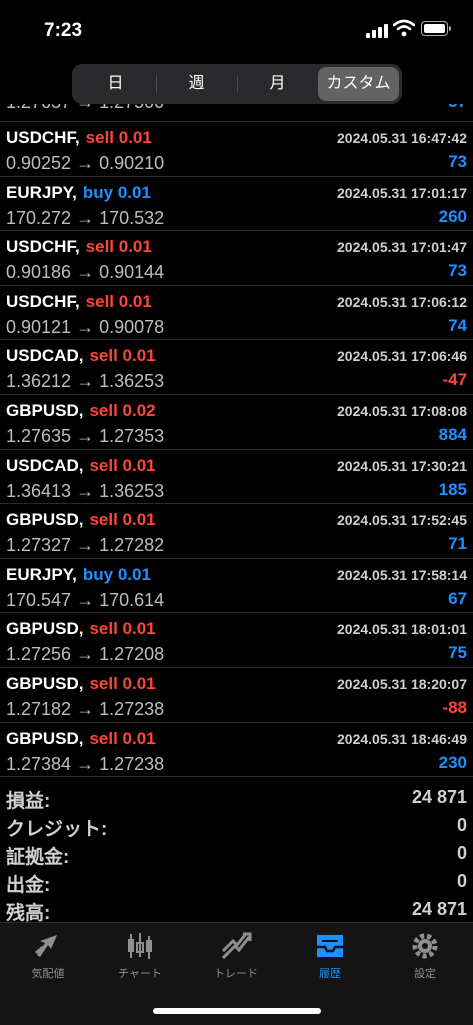 The image size is (473, 1025). Describe the element at coordinates (454, 707) in the screenshot. I see `trade-profit: -88` at that location.